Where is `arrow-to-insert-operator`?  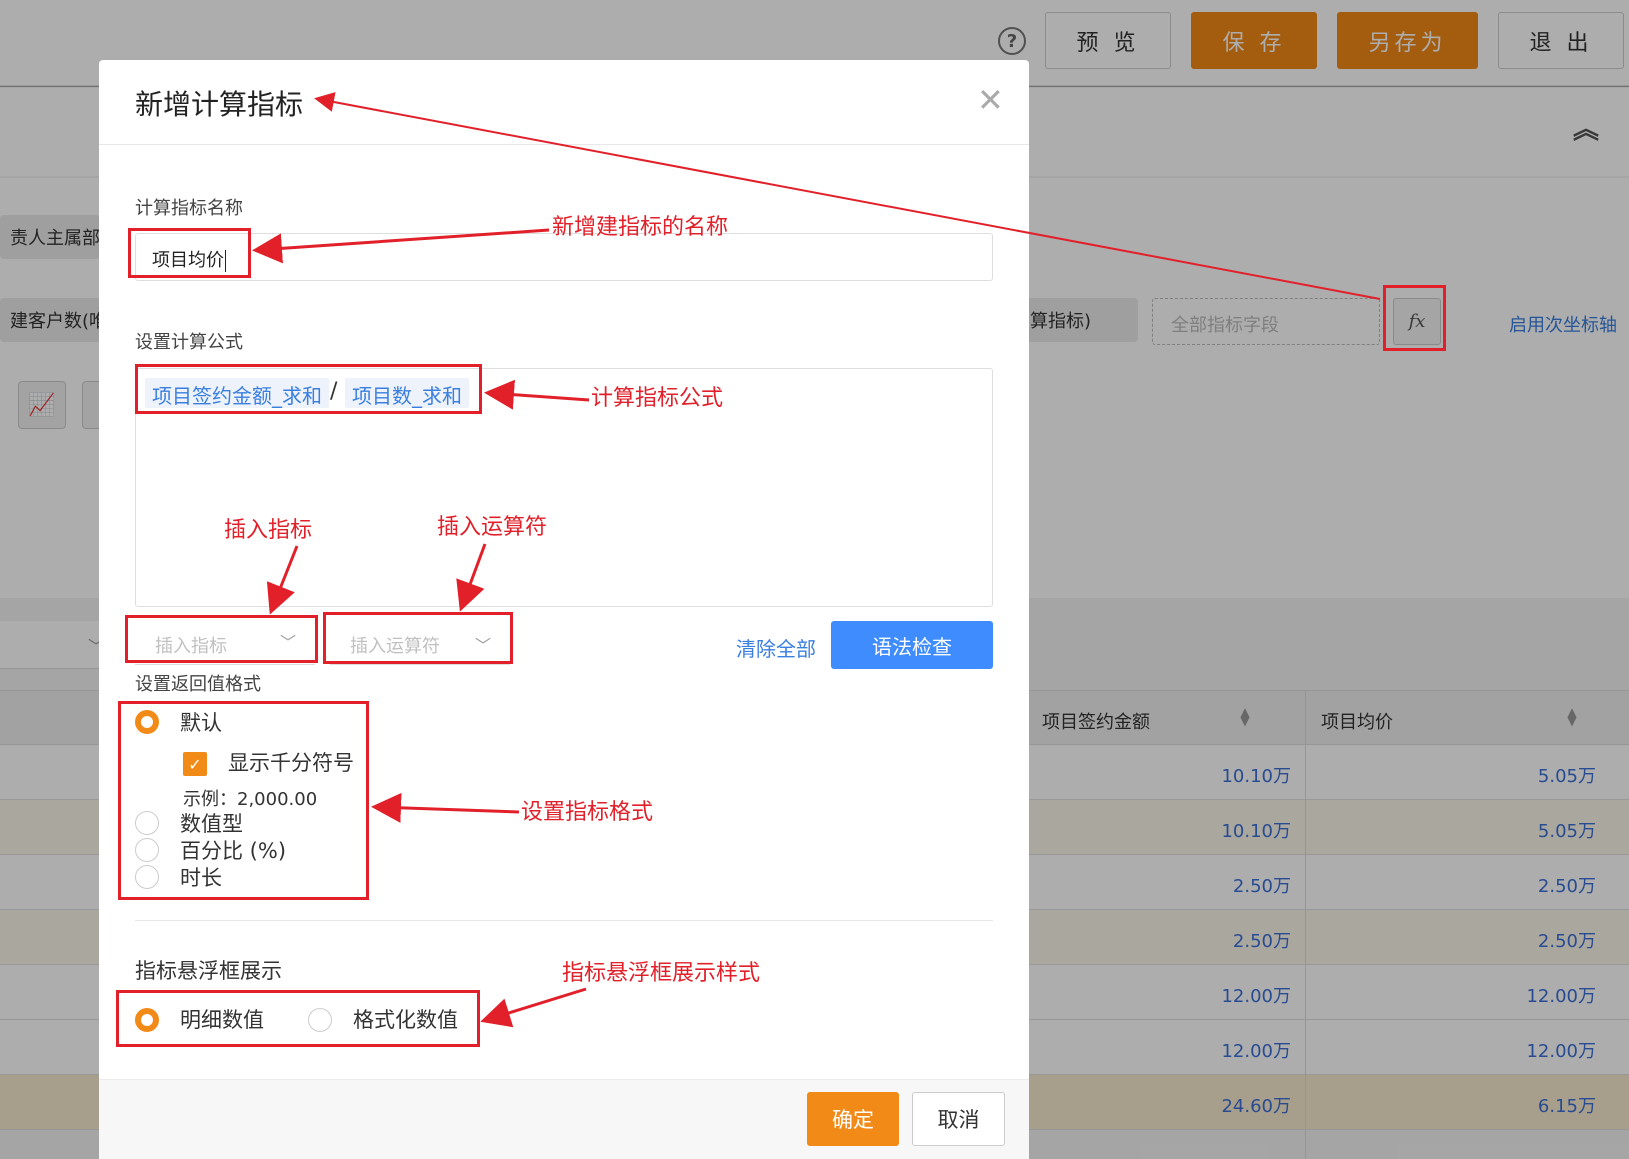
arrow-to-insert-operator is located at coordinates (471, 577).